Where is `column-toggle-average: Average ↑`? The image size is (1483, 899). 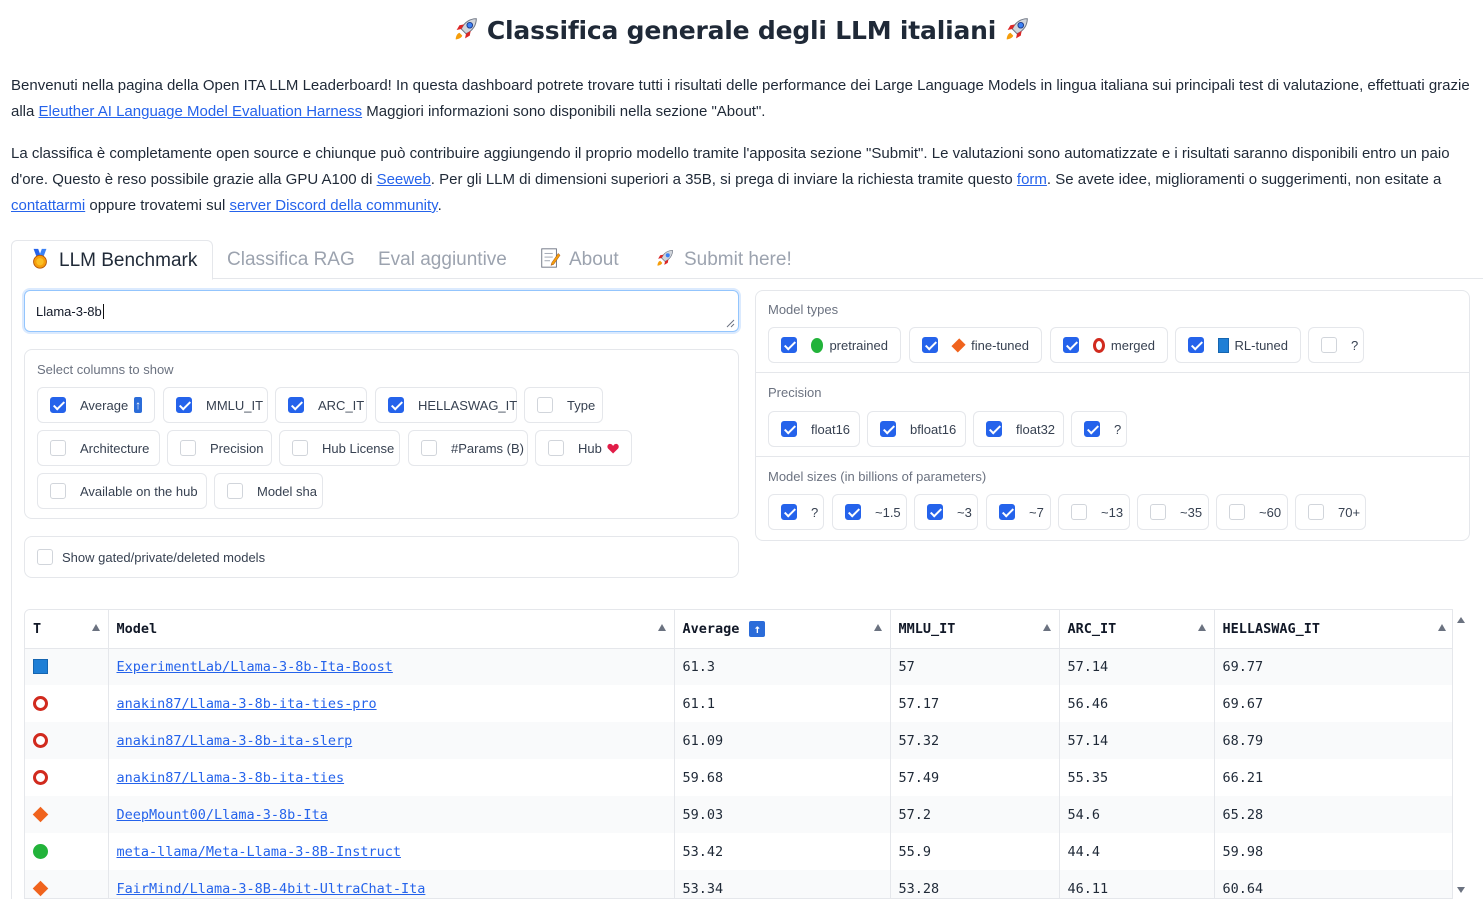 column-toggle-average: Average ↑ is located at coordinates (96, 405).